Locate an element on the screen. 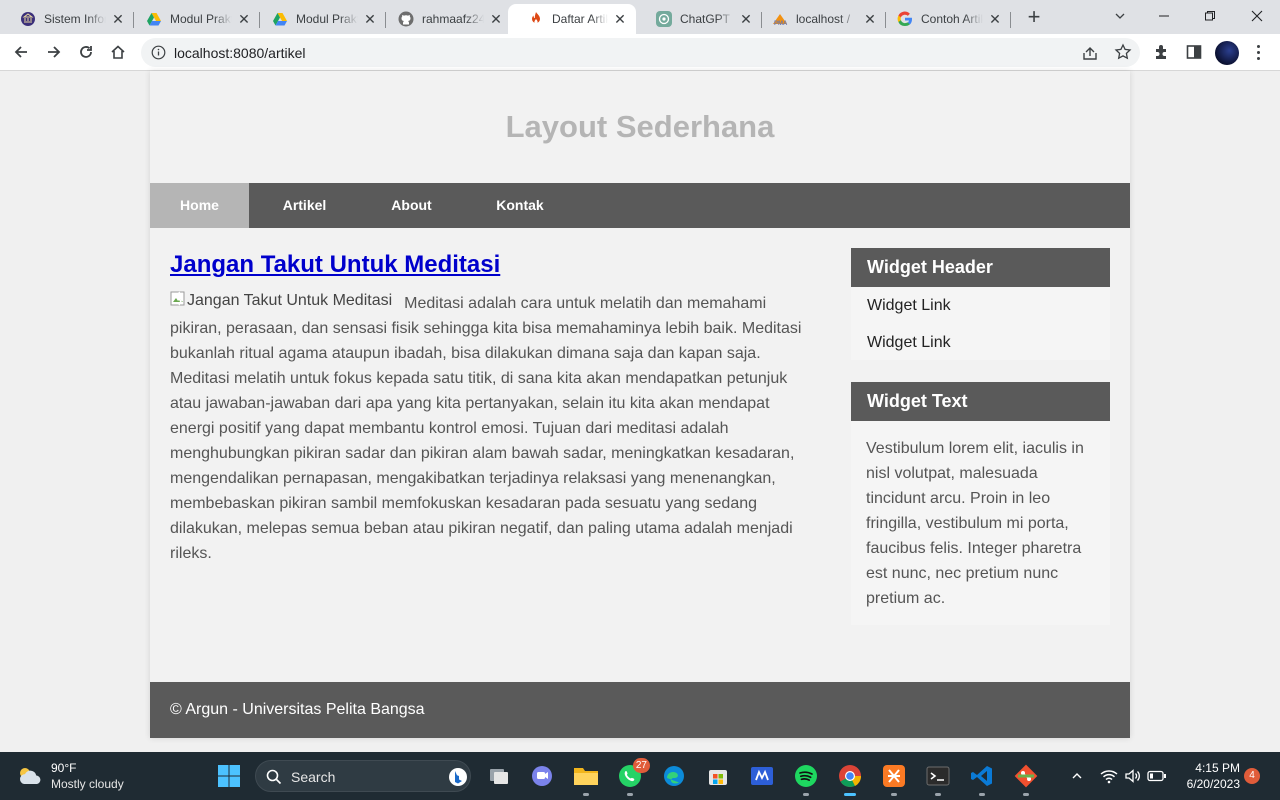  edge-app is located at coordinates (674, 776).